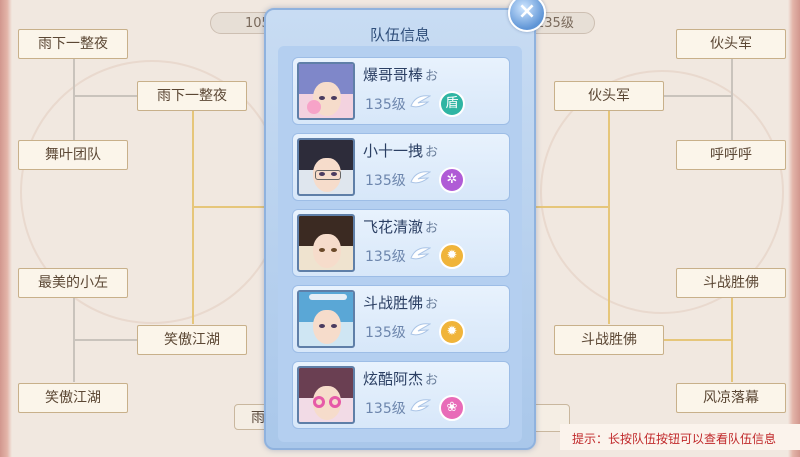 This screenshot has width=800, height=457. Describe the element at coordinates (401, 319) in the screenshot. I see `member-card: 斗战胜佛お 135级 ✹` at that location.